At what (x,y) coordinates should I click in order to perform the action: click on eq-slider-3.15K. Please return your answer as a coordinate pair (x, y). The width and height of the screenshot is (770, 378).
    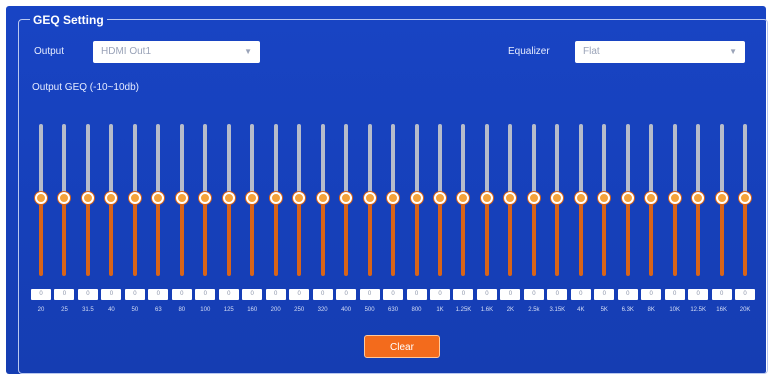
    Looking at the image, I should click on (557, 200).